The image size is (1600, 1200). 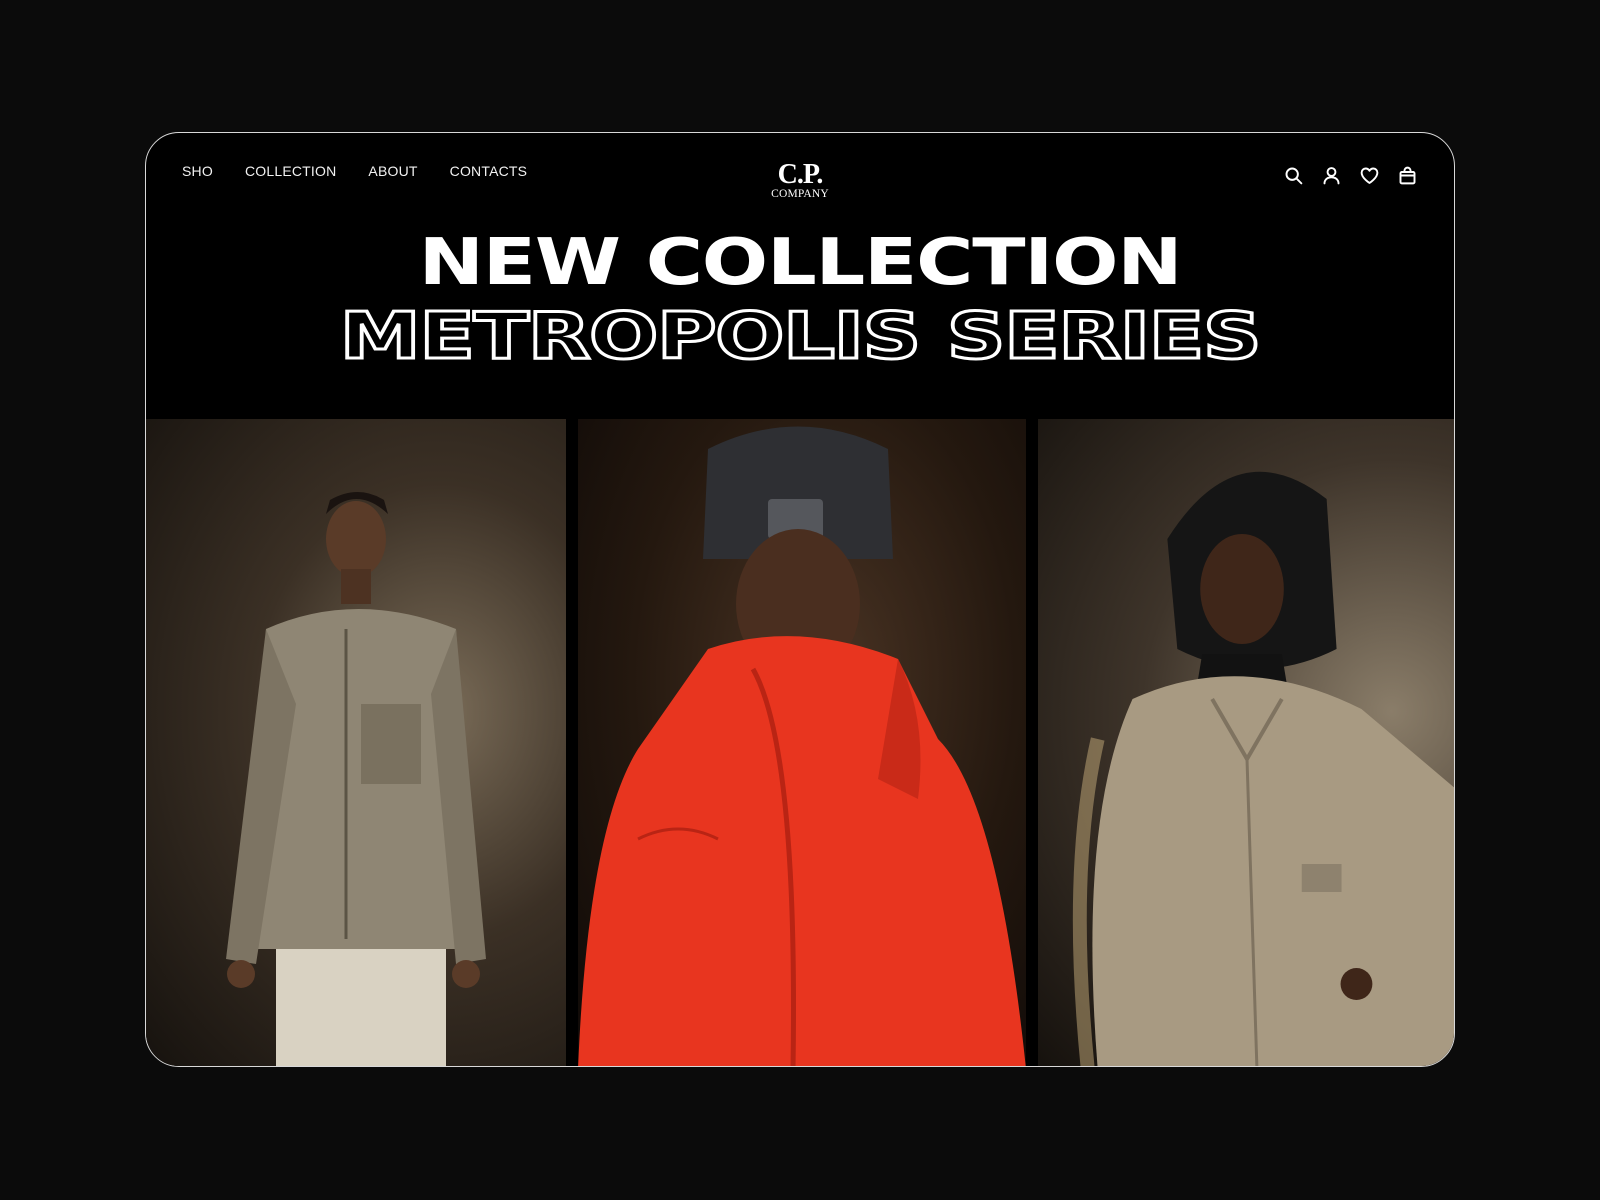 I want to click on brand-logo: C.P. COMPANY, so click(x=800, y=180).